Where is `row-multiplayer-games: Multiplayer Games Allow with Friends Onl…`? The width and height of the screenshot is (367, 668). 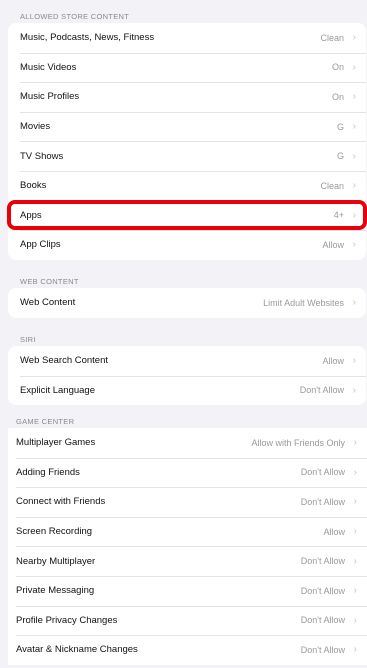 row-multiplayer-games: Multiplayer Games Allow with Friends Onl… is located at coordinates (187, 443).